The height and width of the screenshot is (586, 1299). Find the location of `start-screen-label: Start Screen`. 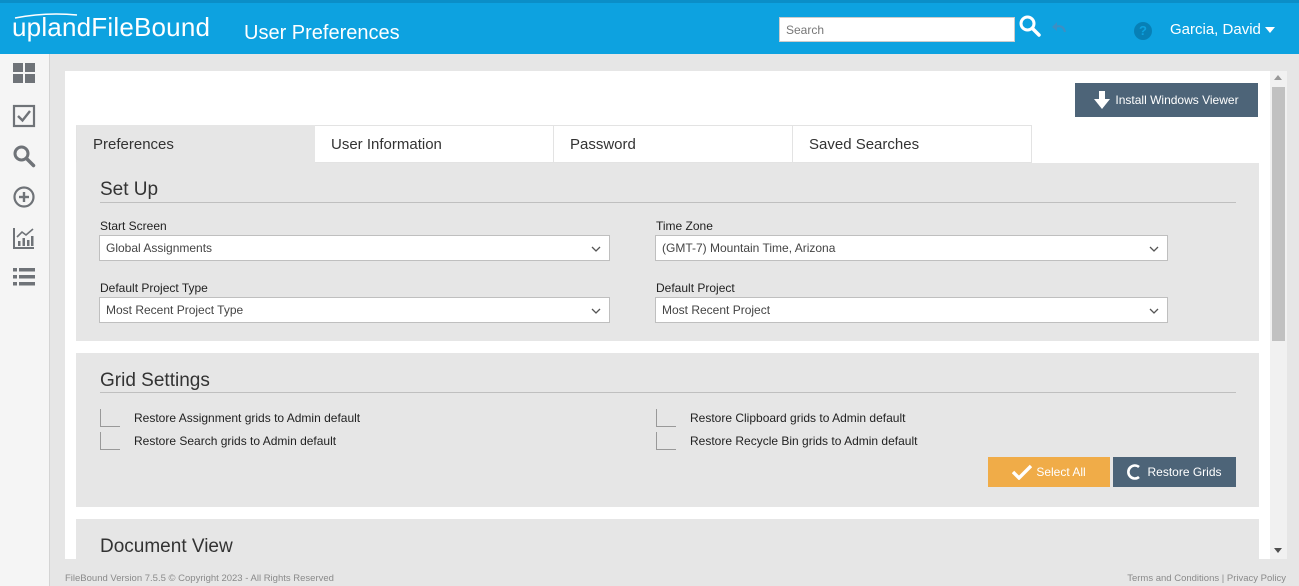

start-screen-label: Start Screen is located at coordinates (133, 226).